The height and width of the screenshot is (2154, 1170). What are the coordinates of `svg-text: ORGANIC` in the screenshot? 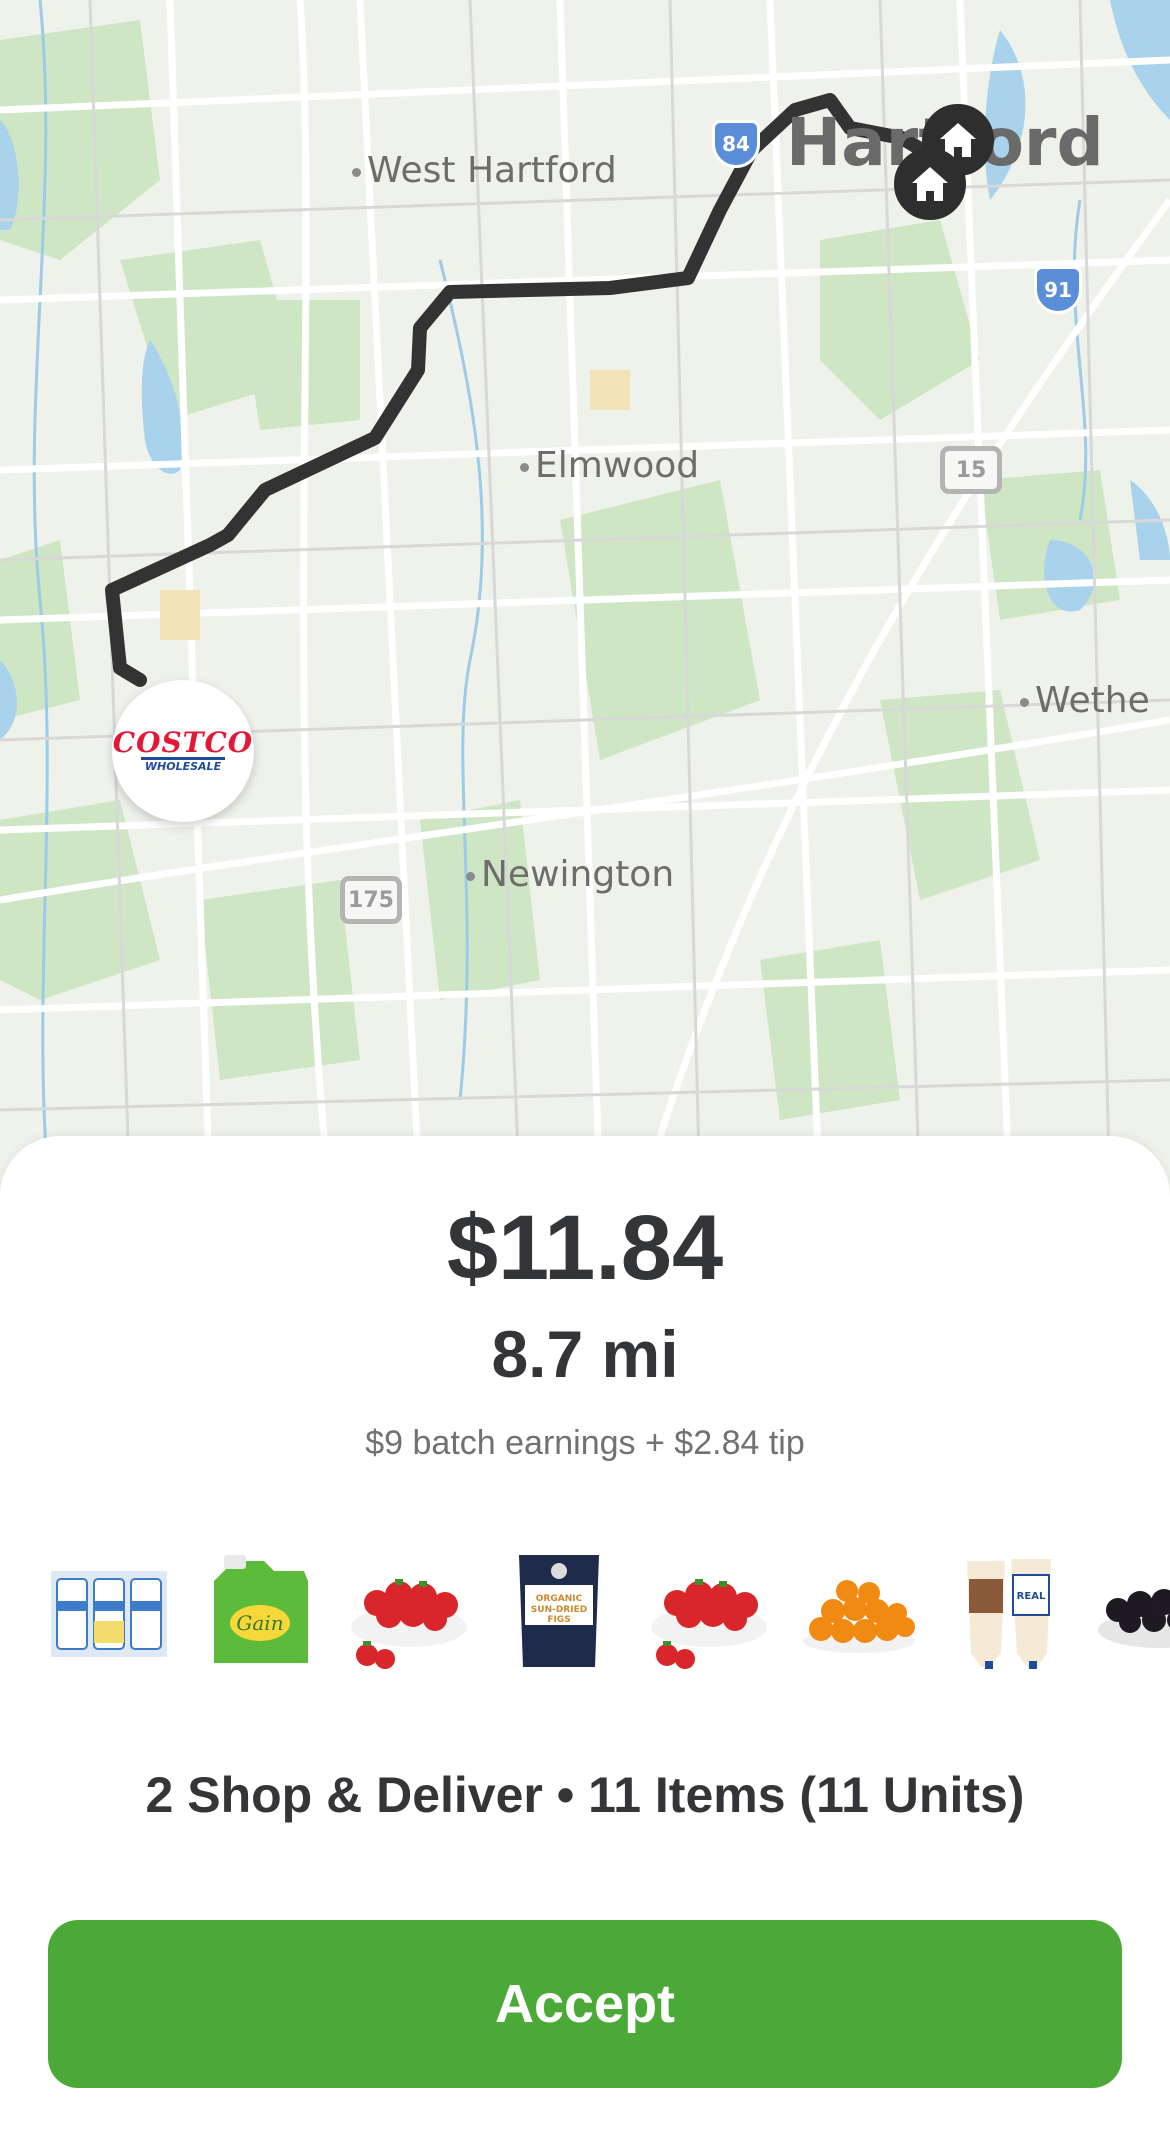 It's located at (559, 1599).